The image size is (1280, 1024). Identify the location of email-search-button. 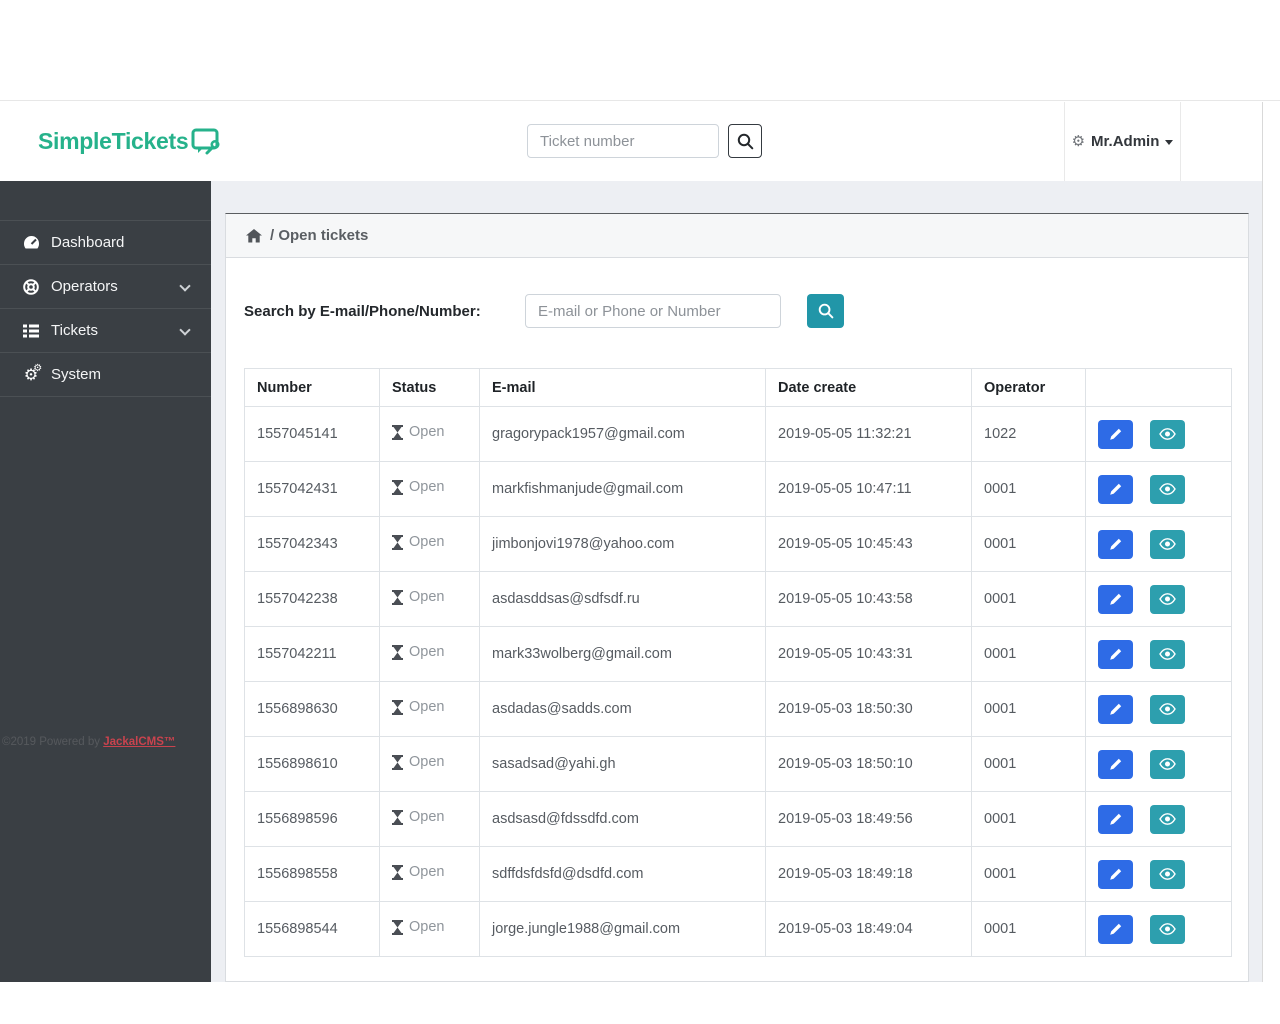
(825, 311).